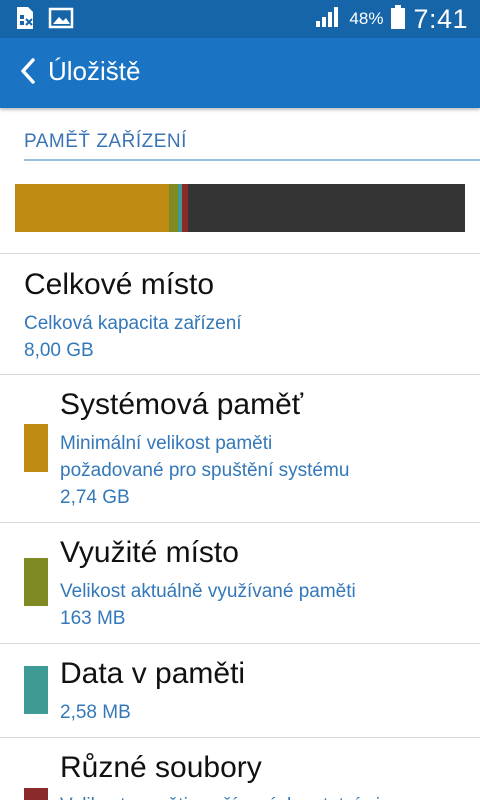 This screenshot has height=800, width=480. Describe the element at coordinates (94, 71) in the screenshot. I see `page-title: Úložiště` at that location.